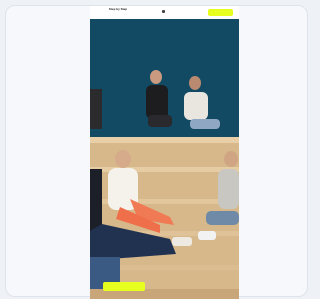  I want to click on site-logo: Step by Step, so click(118, 9).